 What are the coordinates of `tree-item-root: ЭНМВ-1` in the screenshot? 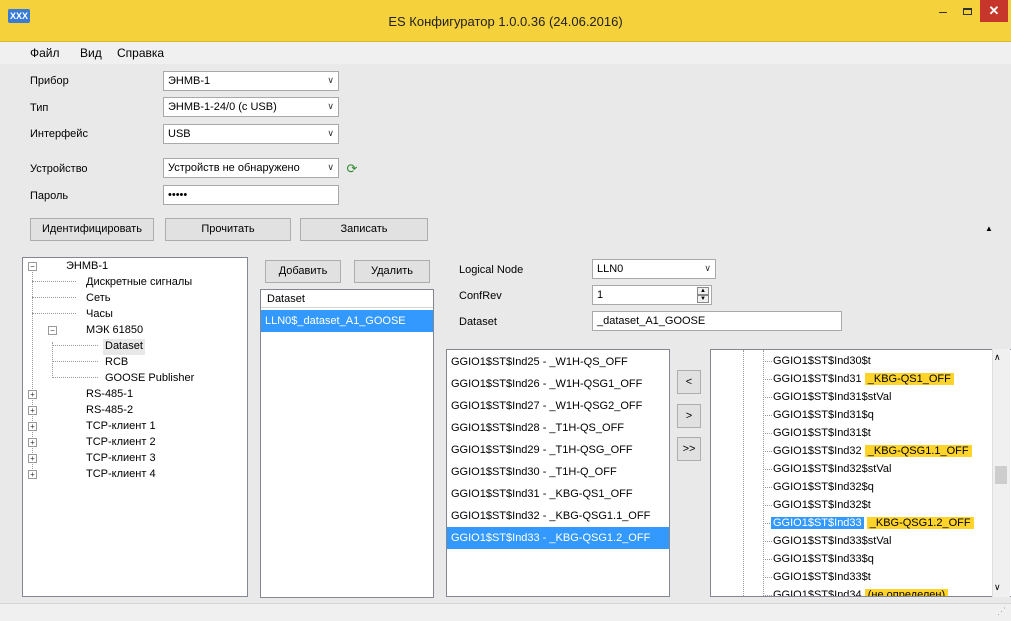 It's located at (87, 267).